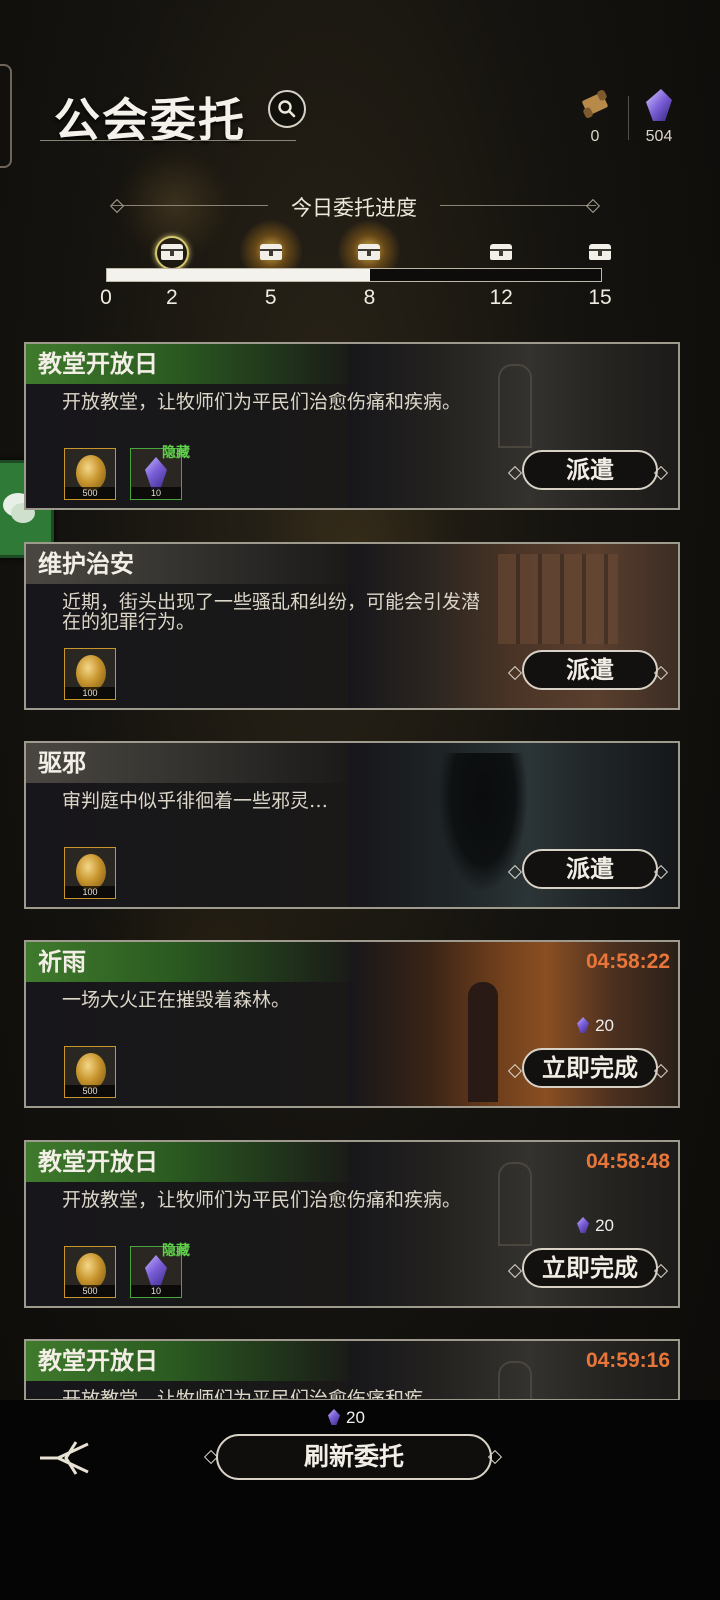  Describe the element at coordinates (369, 297) in the screenshot. I see `progress-tick-label: 8` at that location.